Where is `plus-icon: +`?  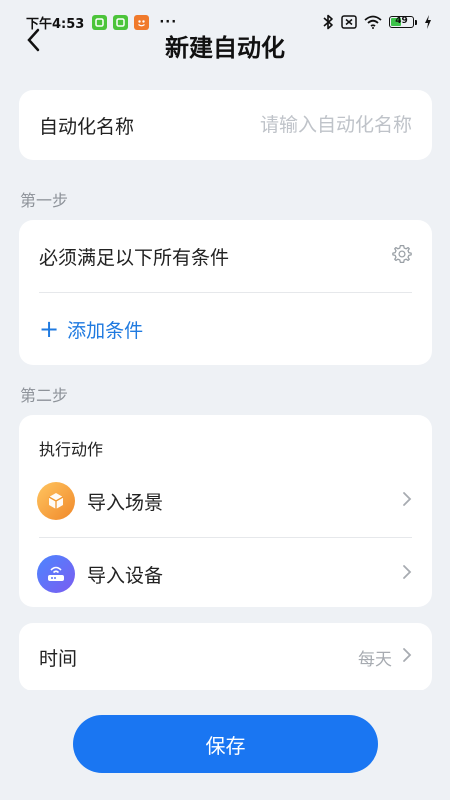
plus-icon: + is located at coordinates (49, 329).